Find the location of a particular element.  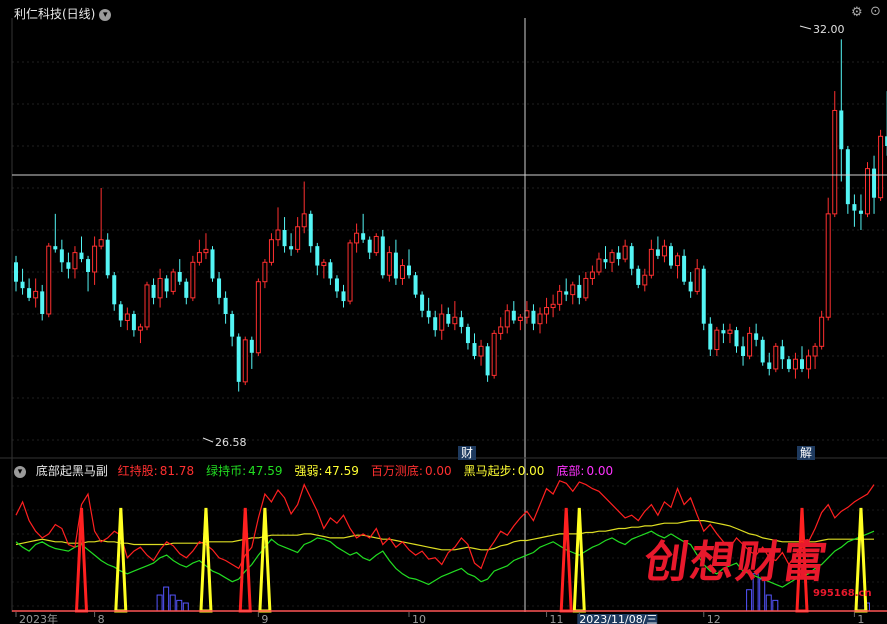

indicator-item-value: 0.00 is located at coordinates (600, 471).